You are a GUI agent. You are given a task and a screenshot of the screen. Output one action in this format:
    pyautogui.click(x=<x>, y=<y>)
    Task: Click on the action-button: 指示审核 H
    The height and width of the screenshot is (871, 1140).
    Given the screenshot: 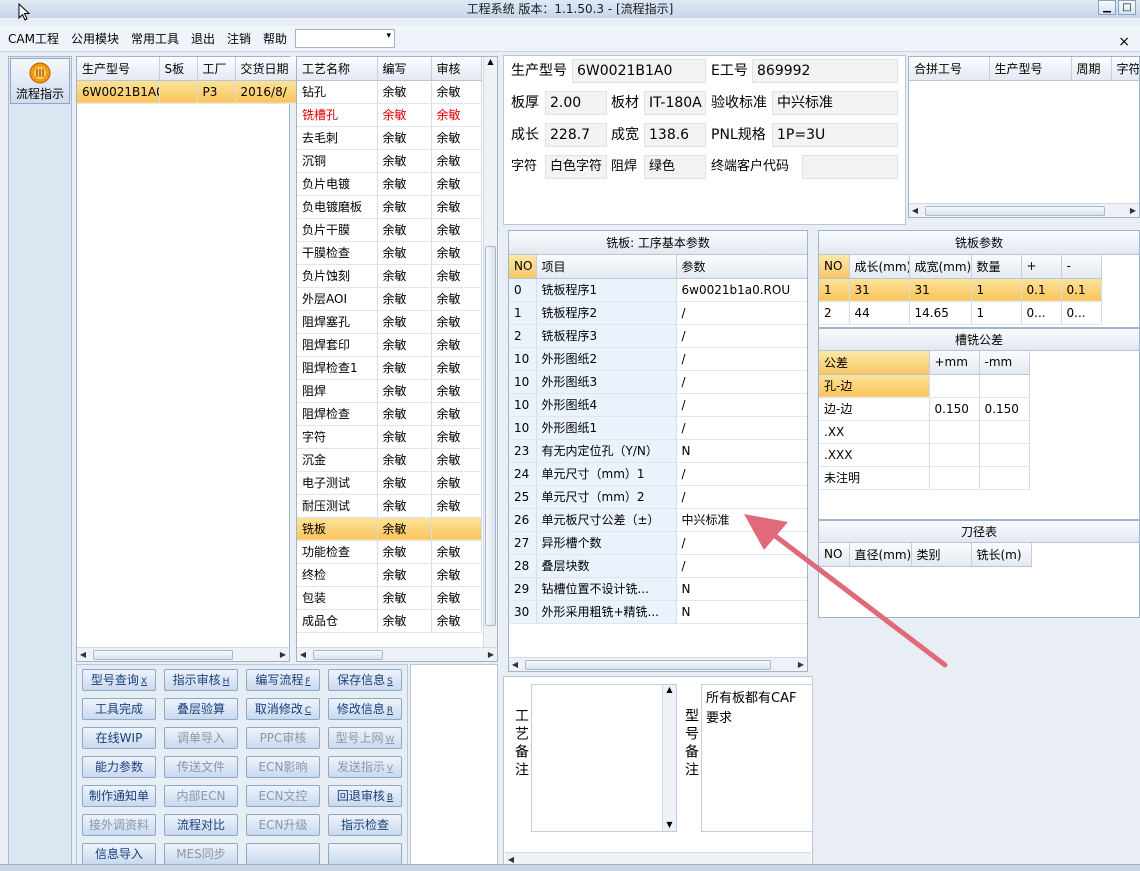 What is the action you would take?
    pyautogui.click(x=201, y=680)
    